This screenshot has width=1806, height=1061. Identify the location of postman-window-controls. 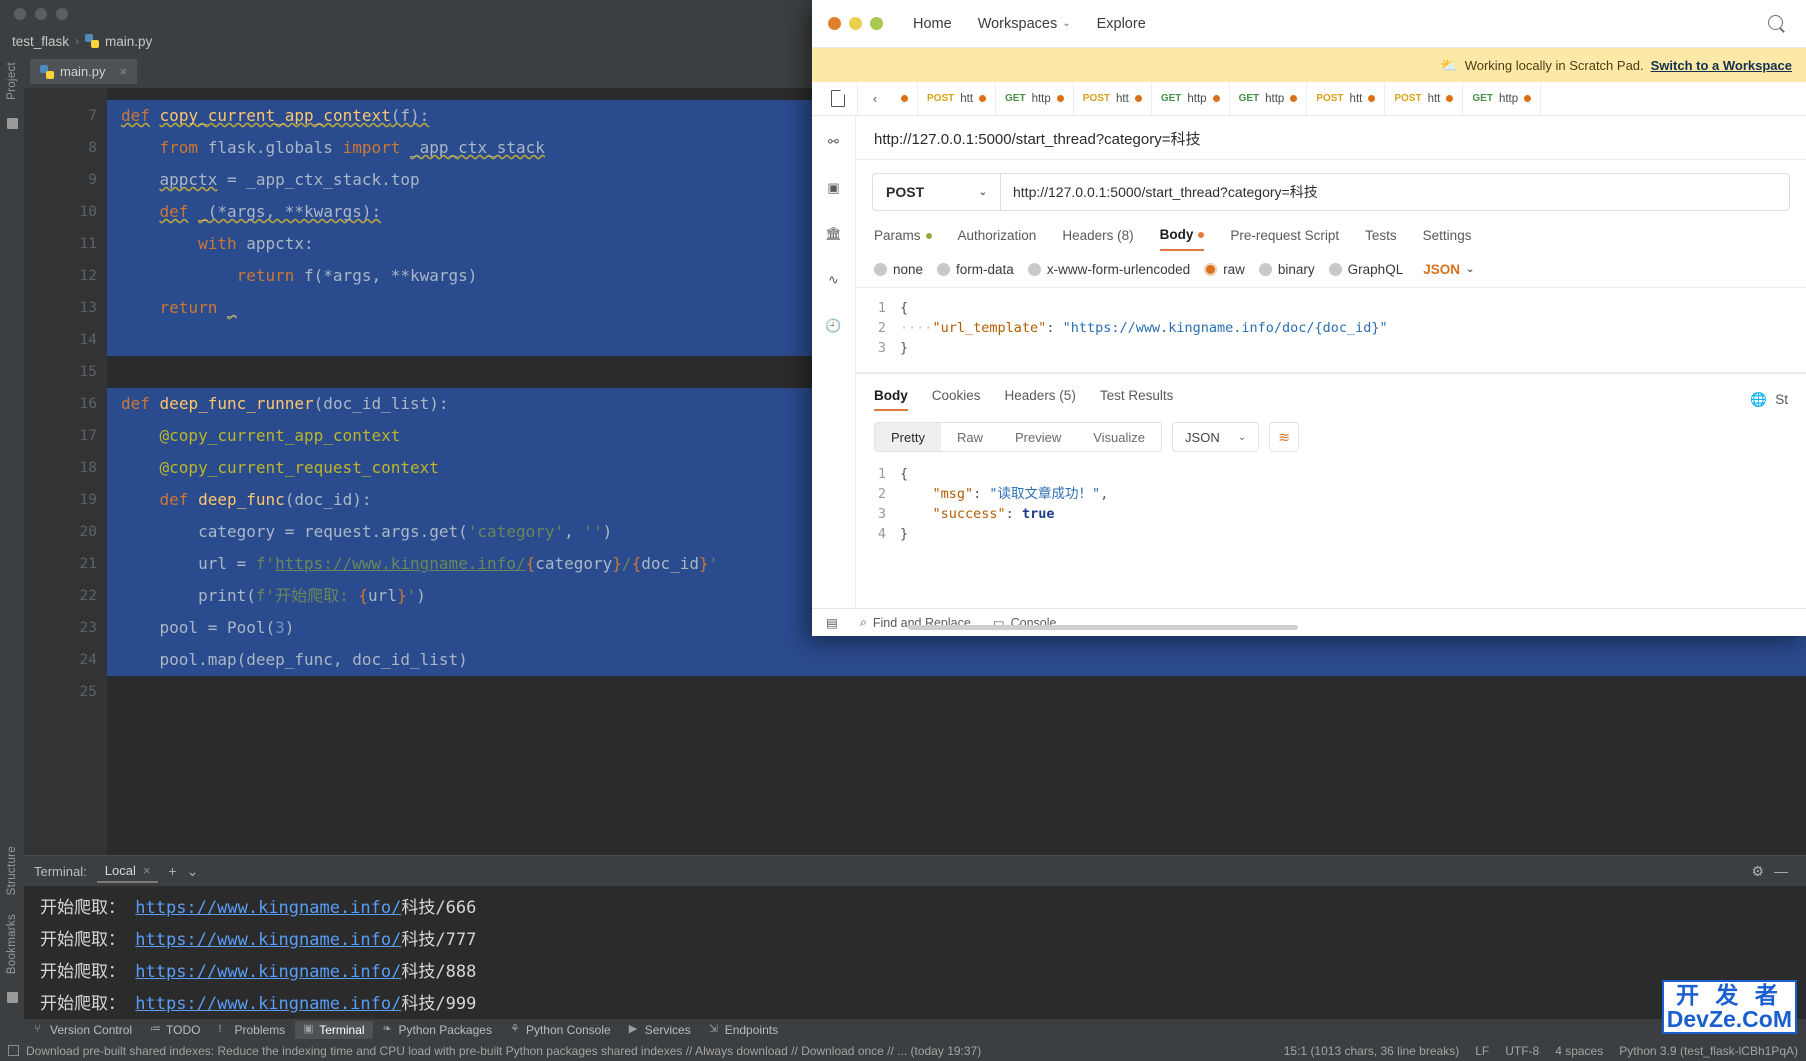
(855, 23).